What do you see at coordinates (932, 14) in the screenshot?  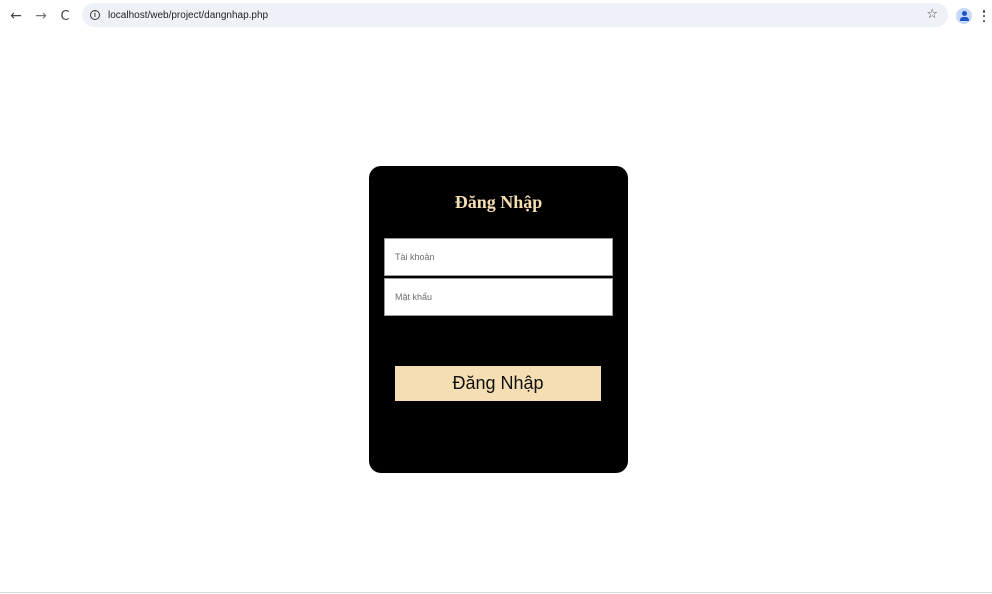 I see `bookmark-star-icon: ☆` at bounding box center [932, 14].